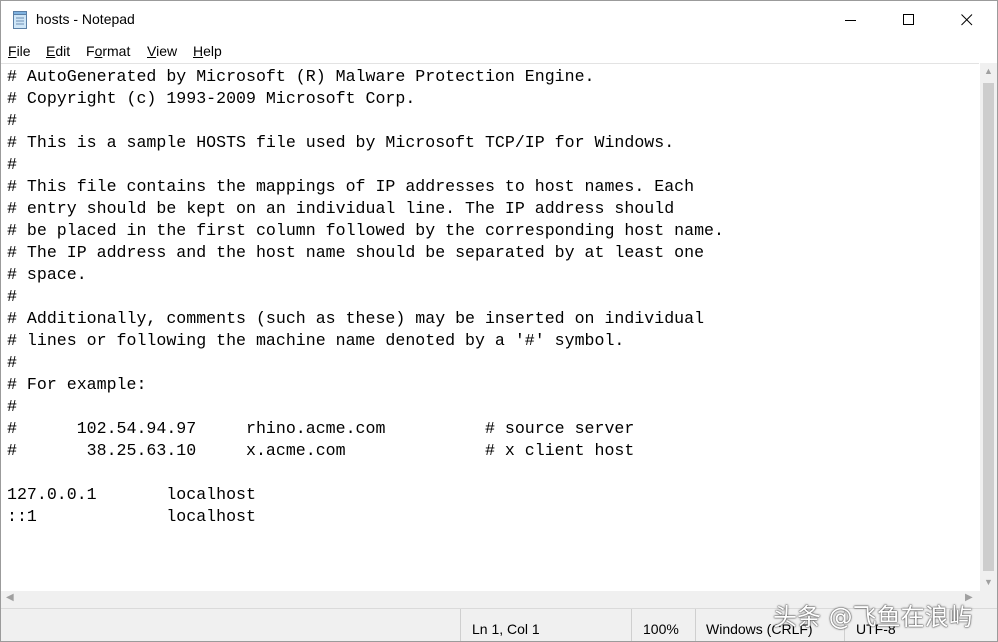  What do you see at coordinates (116, 51) in the screenshot?
I see `menu-format-label: rmat` at bounding box center [116, 51].